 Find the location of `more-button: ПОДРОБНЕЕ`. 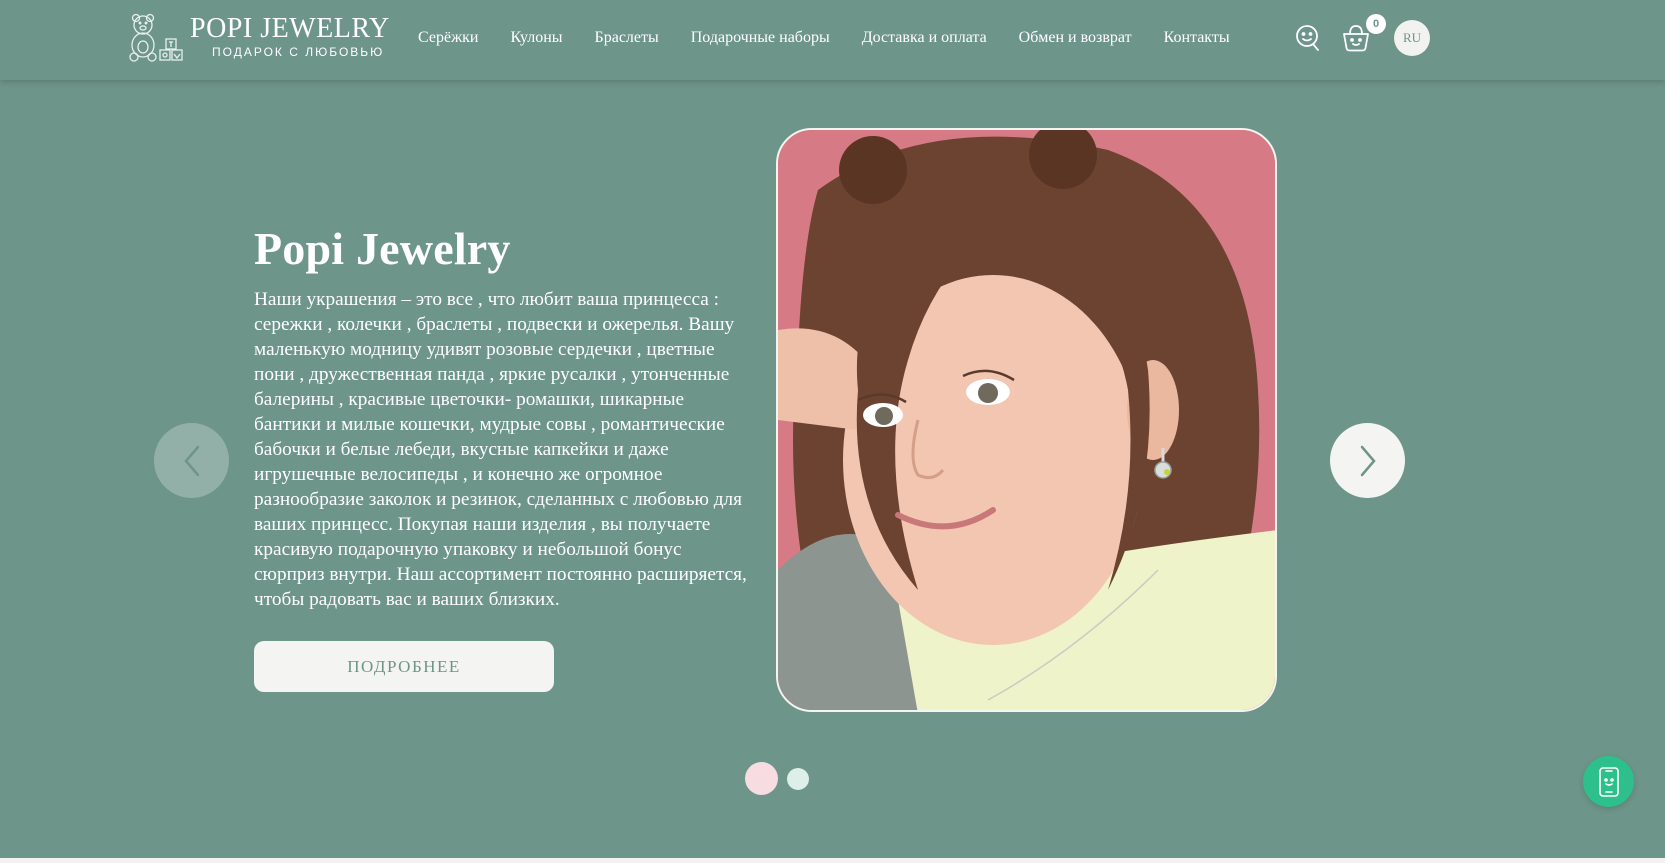

more-button: ПОДРОБНЕЕ is located at coordinates (404, 666).